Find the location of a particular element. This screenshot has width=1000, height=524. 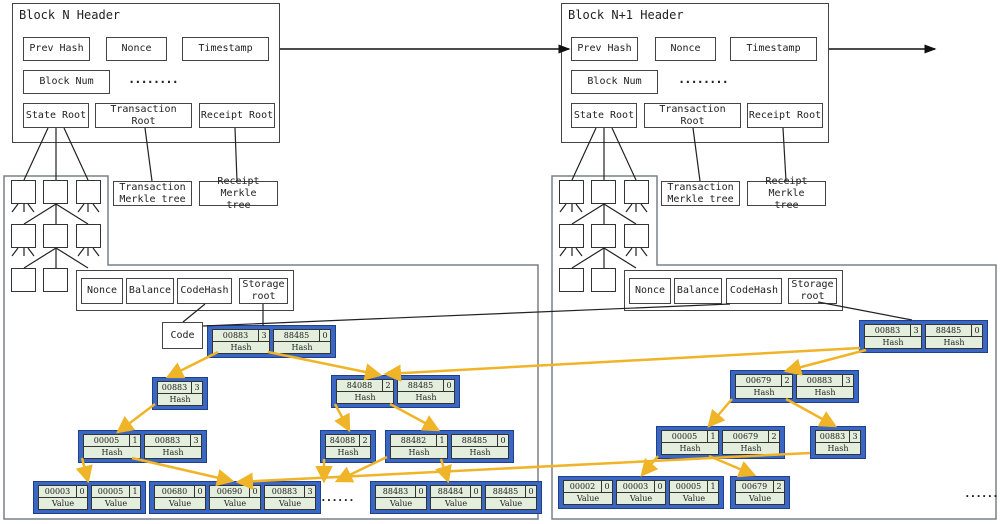

trie-cell: 00005 1 Hash is located at coordinates (112, 446).